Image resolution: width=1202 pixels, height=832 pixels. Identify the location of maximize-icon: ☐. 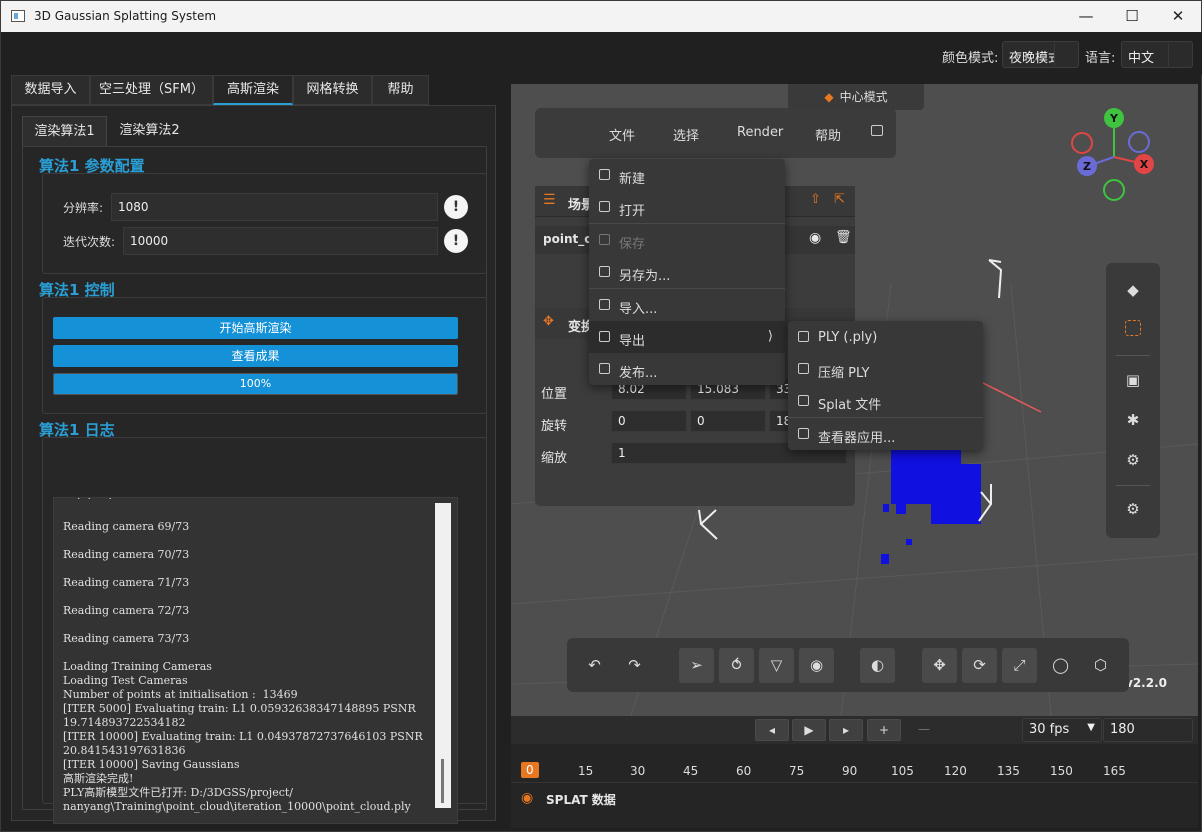
(1132, 16).